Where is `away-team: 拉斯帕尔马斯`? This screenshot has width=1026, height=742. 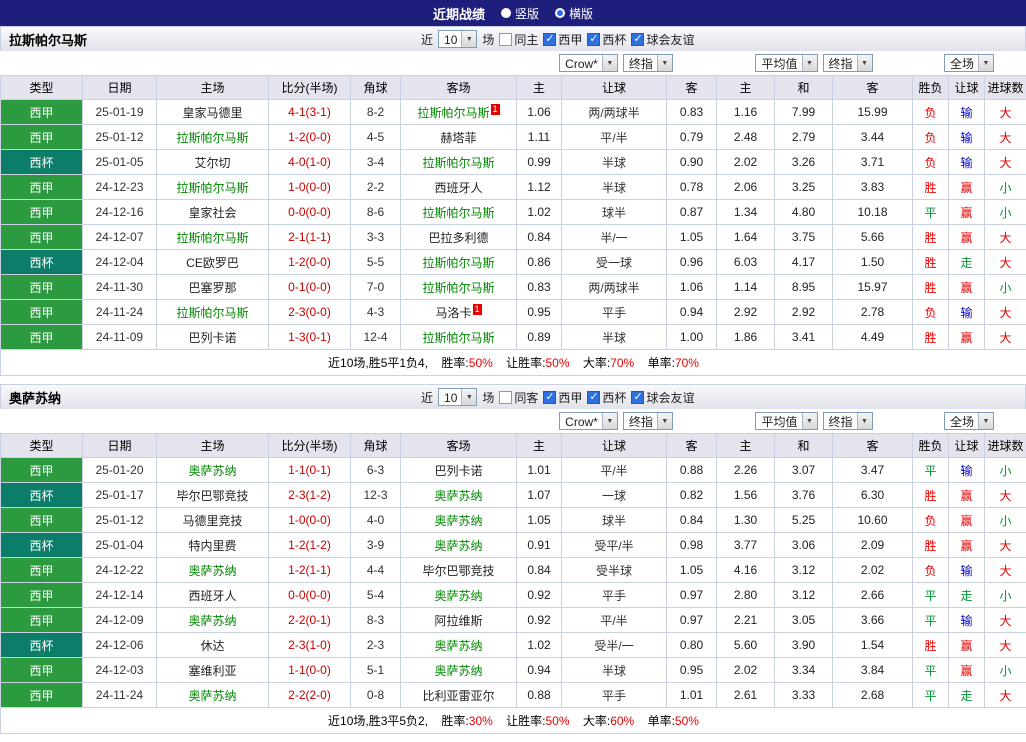
away-team: 拉斯帕尔马斯 is located at coordinates (459, 262).